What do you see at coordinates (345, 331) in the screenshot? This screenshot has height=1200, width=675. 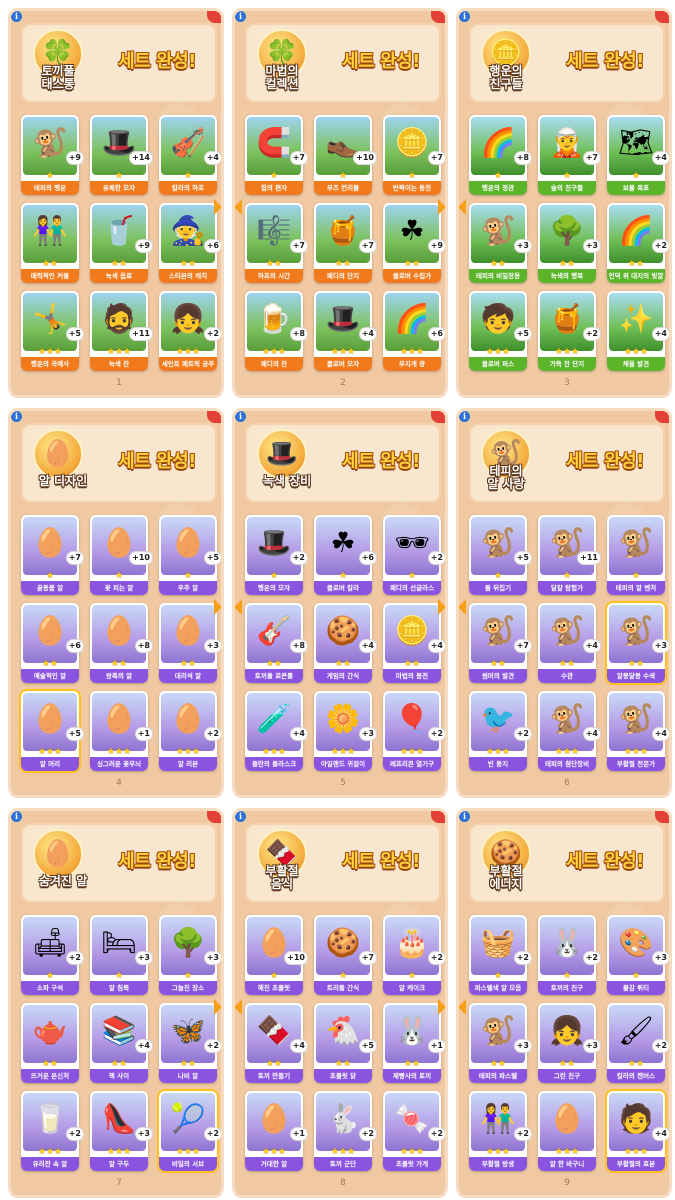 I see `collection-card: 🎩 ★★★ +4 클로버 모자` at bounding box center [345, 331].